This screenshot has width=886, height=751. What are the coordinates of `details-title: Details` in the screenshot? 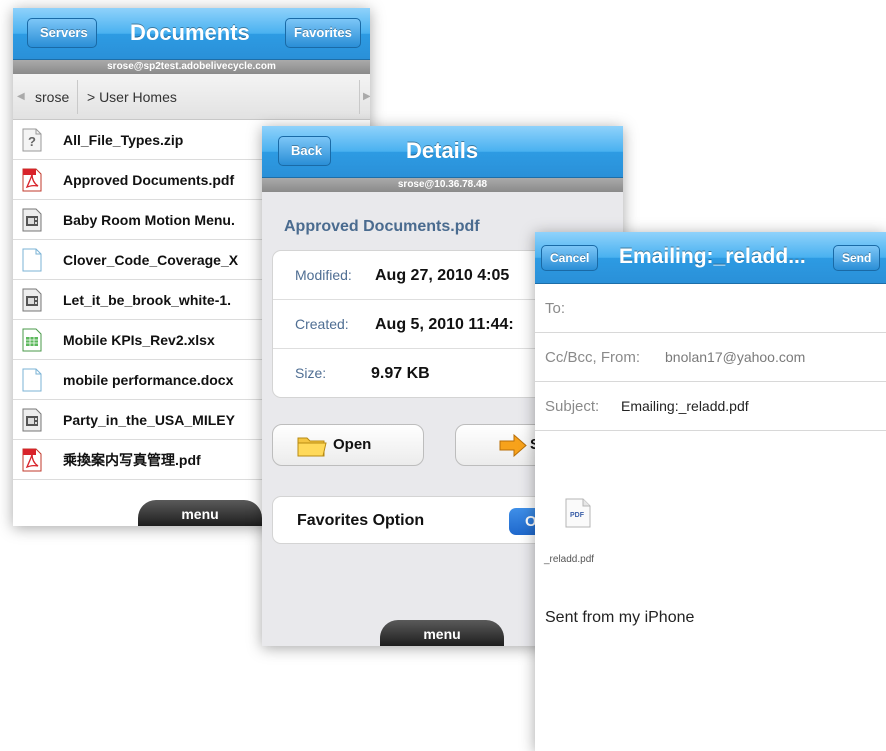 It's located at (442, 150).